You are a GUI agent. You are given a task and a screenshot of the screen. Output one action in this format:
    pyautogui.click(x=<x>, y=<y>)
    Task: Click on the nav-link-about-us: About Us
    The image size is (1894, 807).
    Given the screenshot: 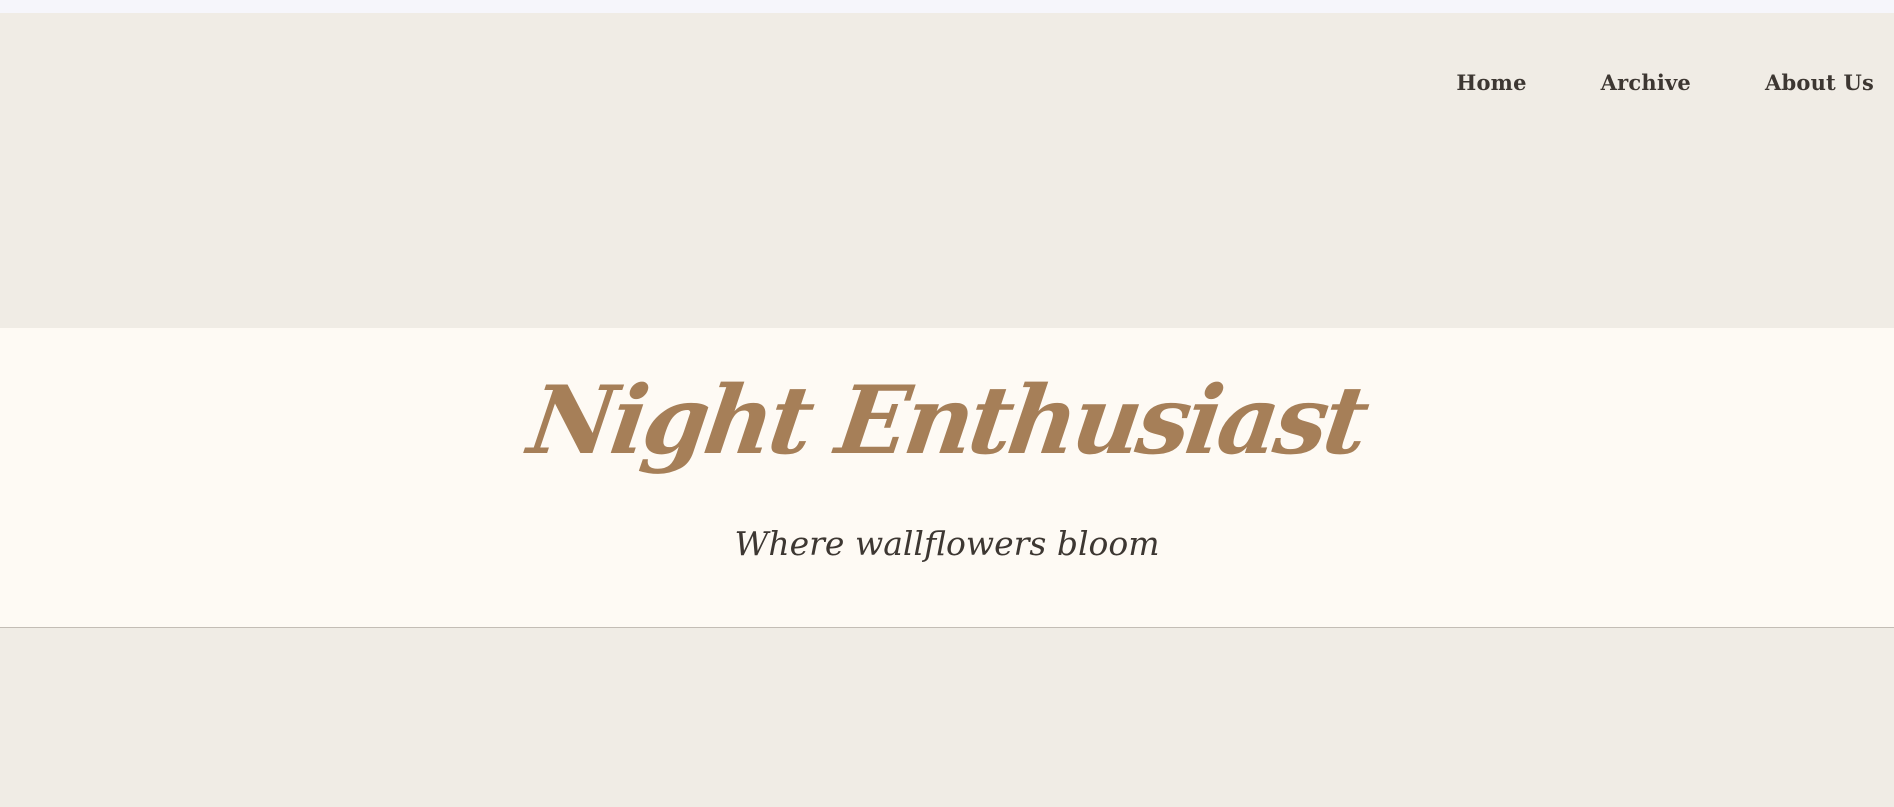 What is the action you would take?
    pyautogui.click(x=1819, y=82)
    